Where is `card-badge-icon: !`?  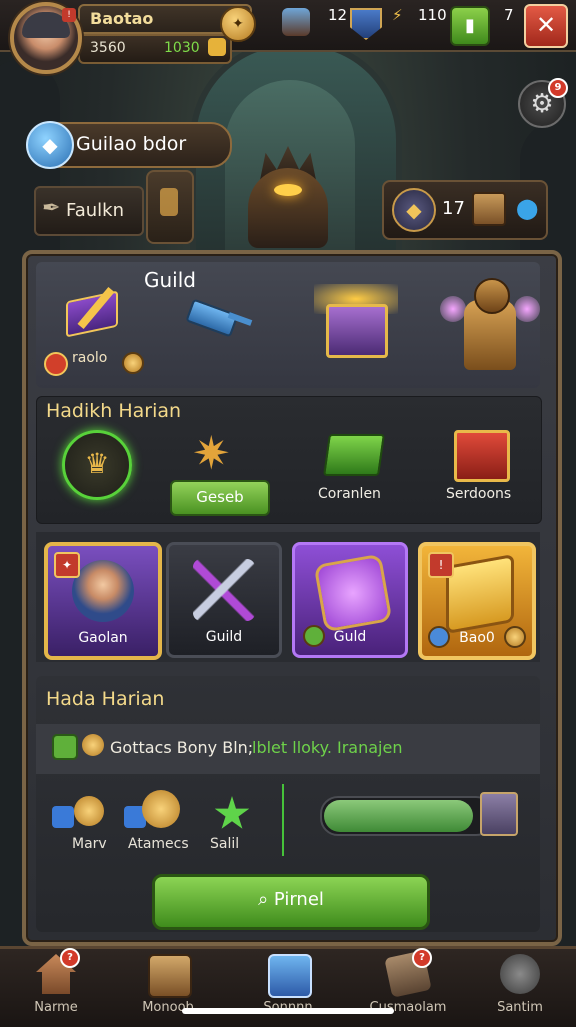 card-badge-icon: ! is located at coordinates (441, 565).